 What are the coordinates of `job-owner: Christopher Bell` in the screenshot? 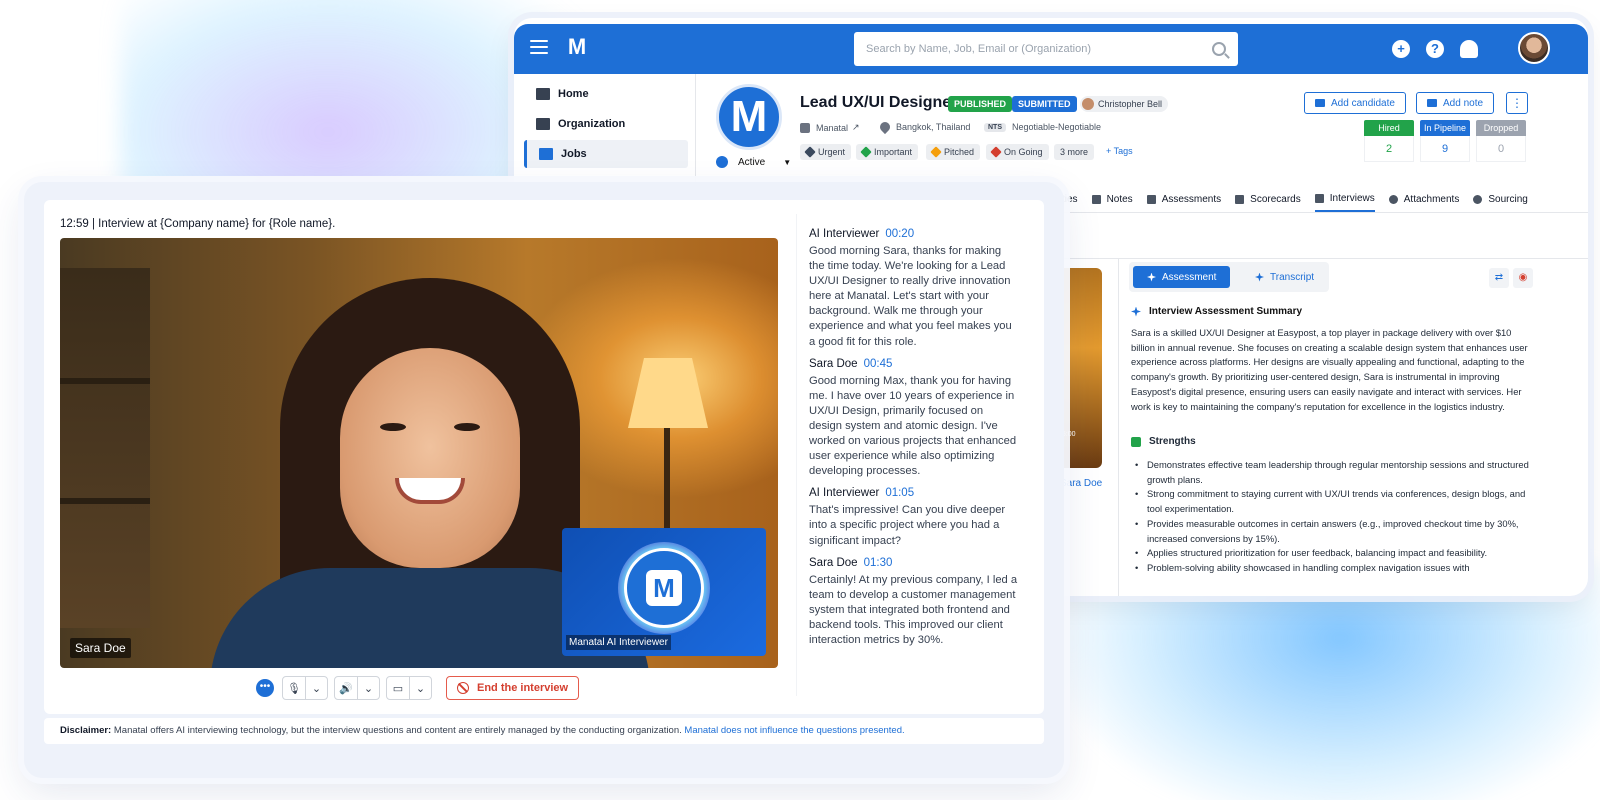 It's located at (1124, 104).